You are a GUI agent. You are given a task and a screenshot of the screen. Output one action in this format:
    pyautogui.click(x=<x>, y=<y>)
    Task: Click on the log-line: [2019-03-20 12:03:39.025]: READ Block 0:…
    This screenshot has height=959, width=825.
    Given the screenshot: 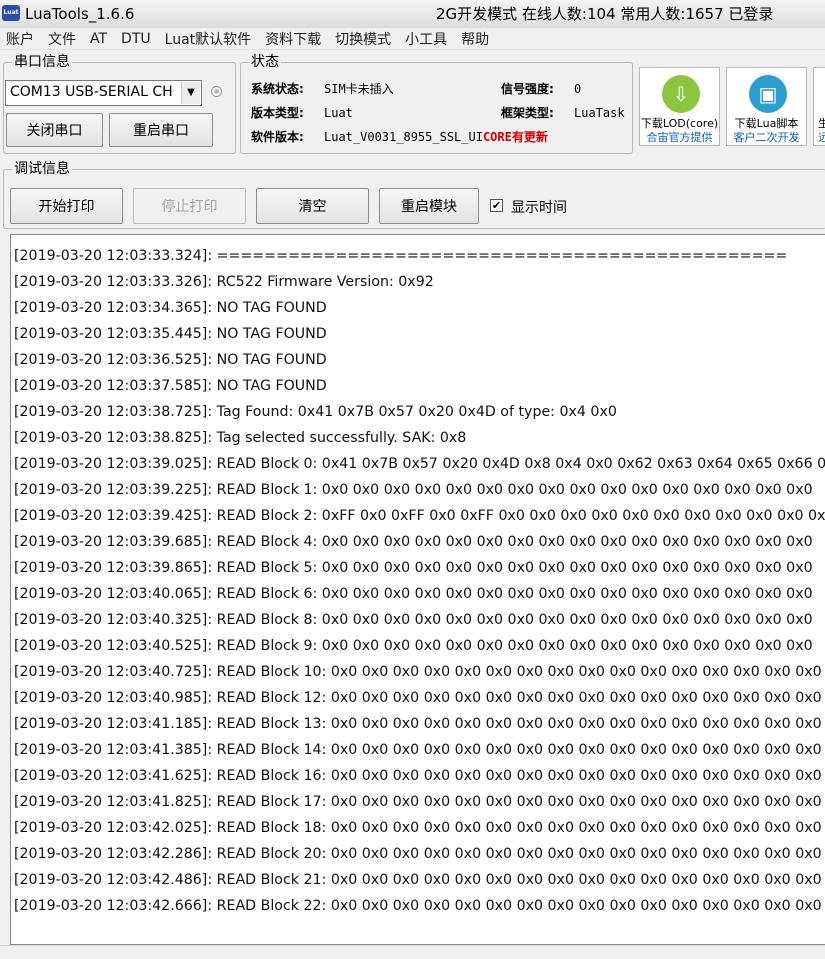 What is the action you would take?
    pyautogui.click(x=419, y=464)
    